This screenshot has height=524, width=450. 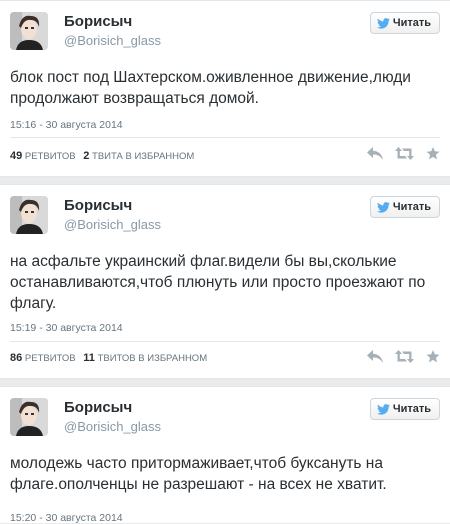 I want to click on favorites-count: 2, so click(x=86, y=156).